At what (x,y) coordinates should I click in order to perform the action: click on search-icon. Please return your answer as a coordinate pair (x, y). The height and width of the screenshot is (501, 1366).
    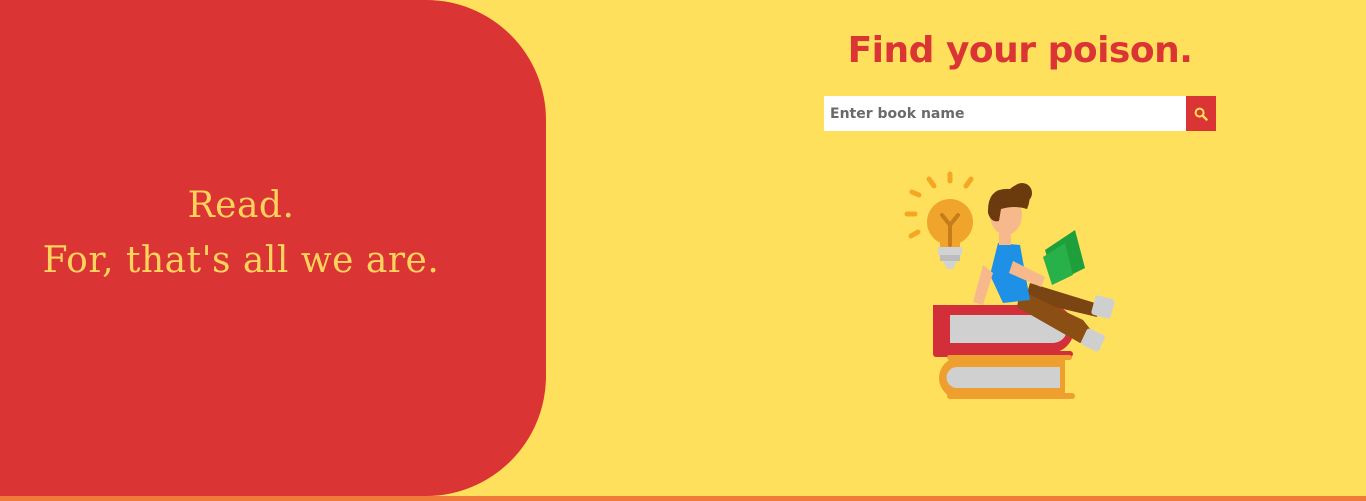
    Looking at the image, I should click on (1201, 114).